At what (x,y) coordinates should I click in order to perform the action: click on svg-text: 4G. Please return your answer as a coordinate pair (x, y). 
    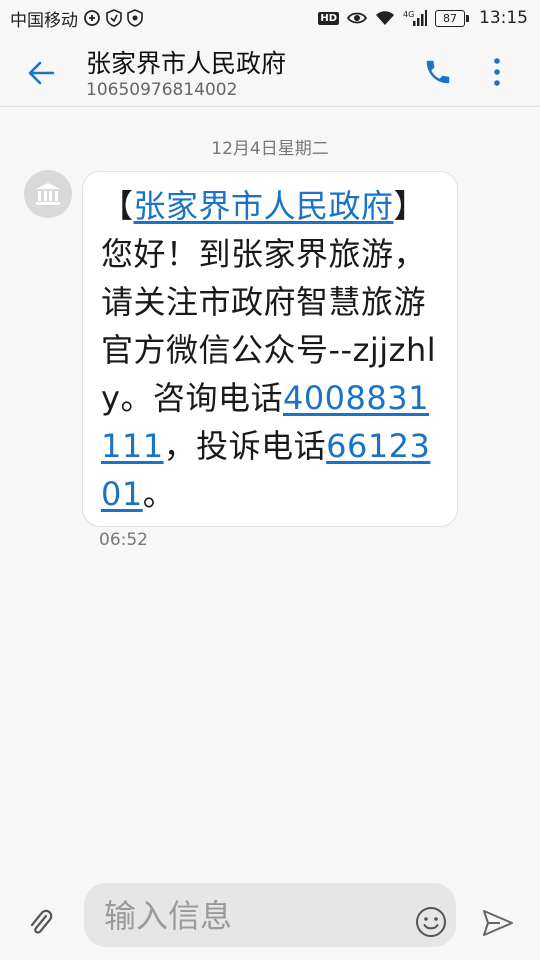
    Looking at the image, I should click on (408, 14).